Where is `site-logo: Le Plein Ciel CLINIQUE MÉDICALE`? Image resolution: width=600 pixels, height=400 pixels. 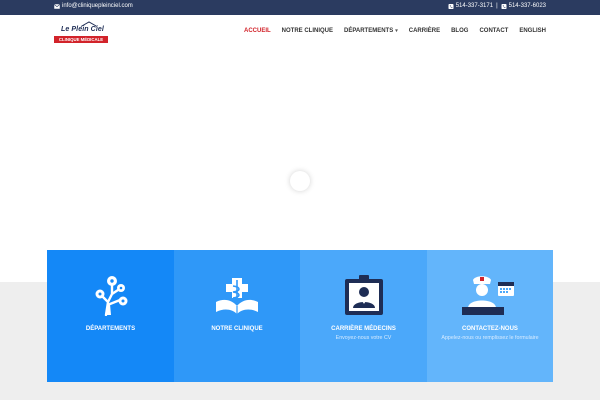 site-logo: Le Plein Ciel CLINIQUE MÉDICALE is located at coordinates (82, 32).